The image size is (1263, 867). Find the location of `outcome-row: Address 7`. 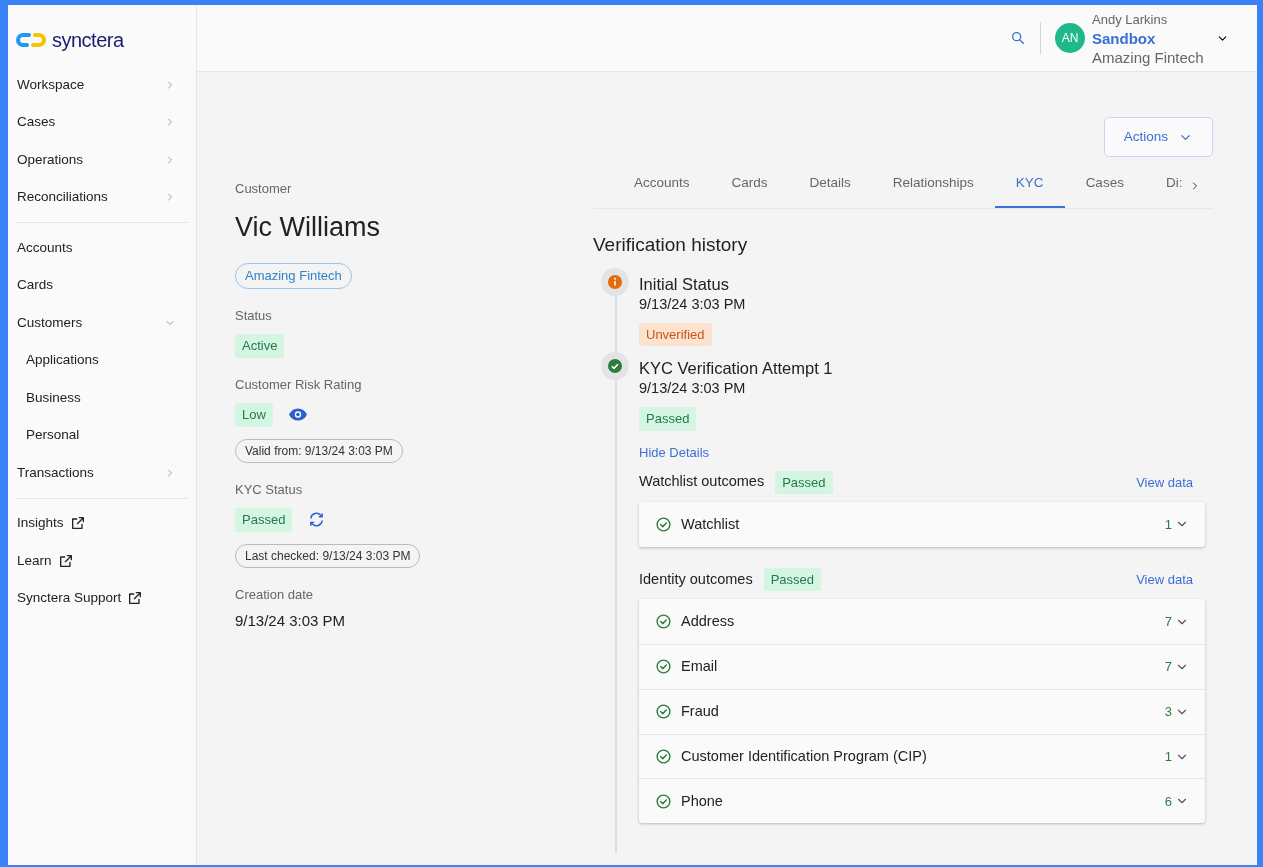

outcome-row: Address 7 is located at coordinates (922, 622).